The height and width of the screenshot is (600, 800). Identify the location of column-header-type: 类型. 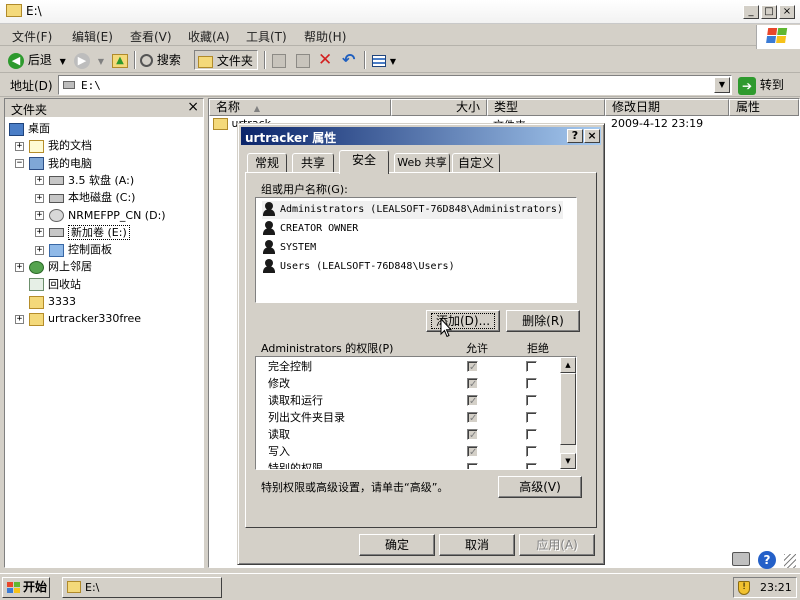
(546, 107).